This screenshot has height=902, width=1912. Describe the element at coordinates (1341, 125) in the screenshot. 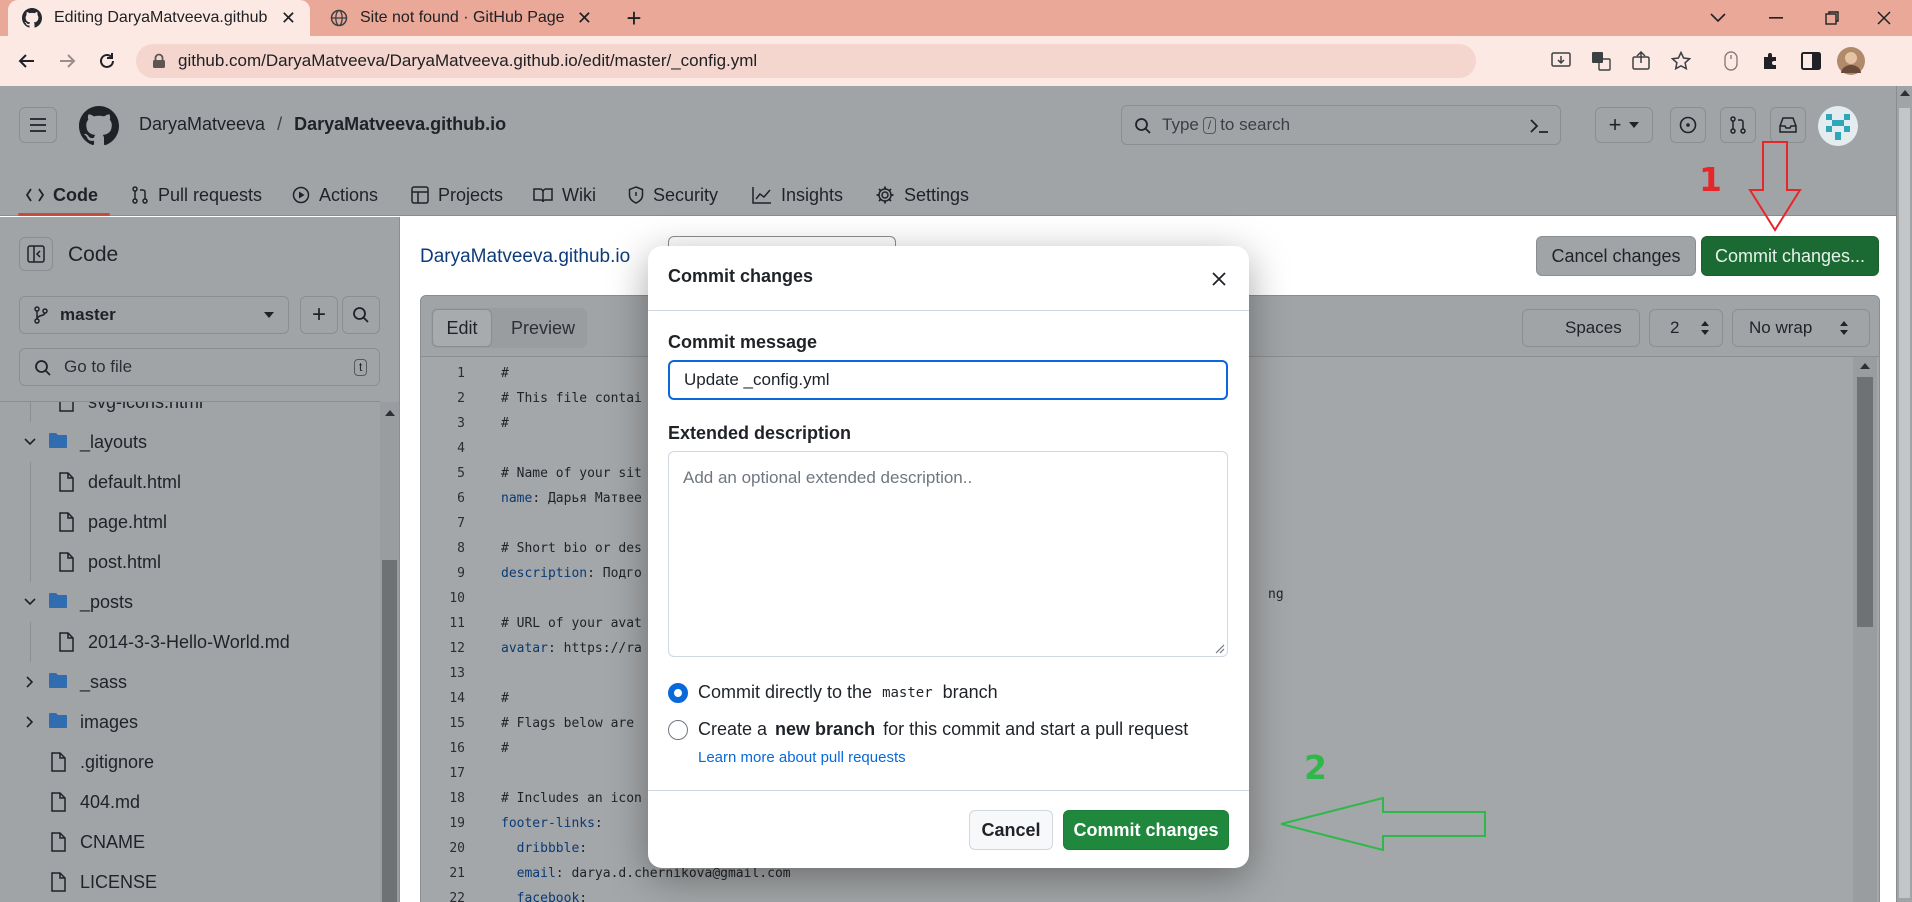

I see `search-input: Type / to search` at that location.